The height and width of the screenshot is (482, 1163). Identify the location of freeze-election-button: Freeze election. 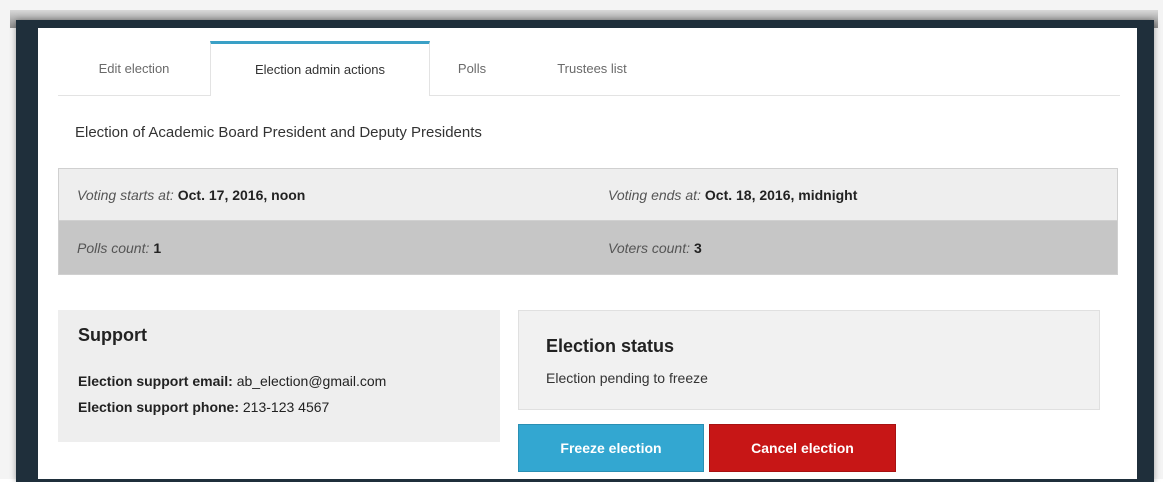
(611, 448).